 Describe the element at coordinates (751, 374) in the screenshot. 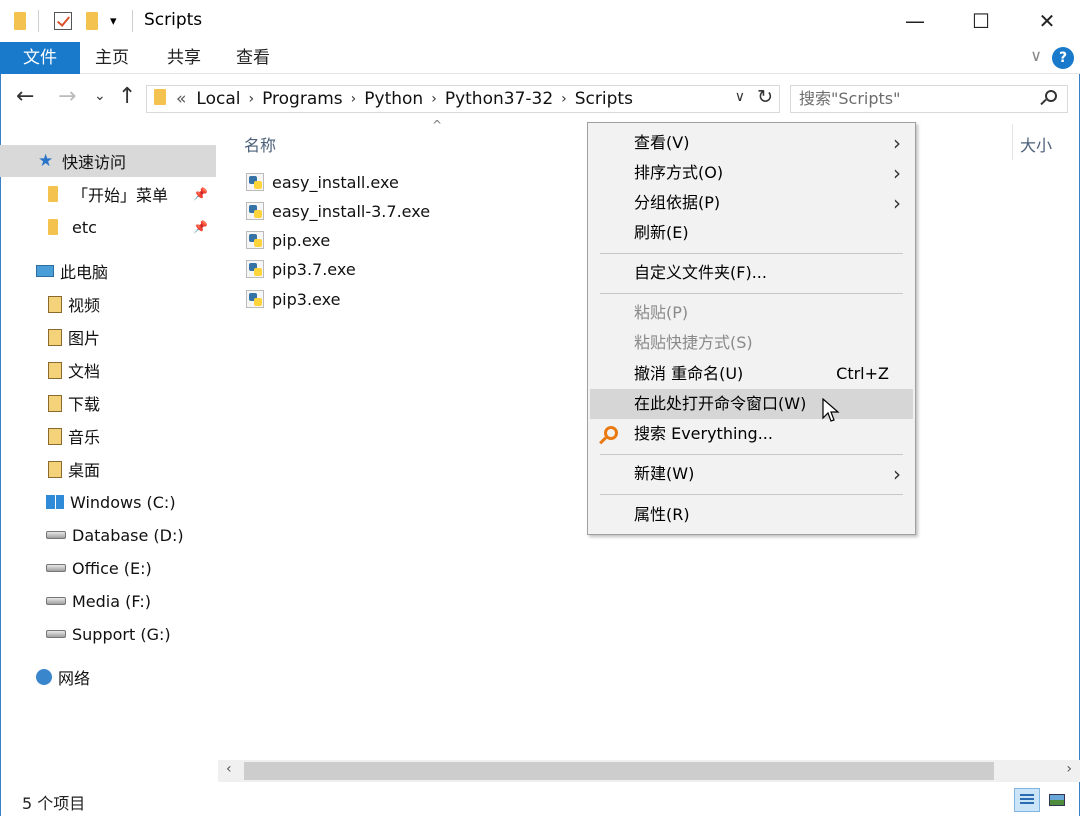

I see `menu-item-undo-rename: 撤消 重命名(U) Ctrl+Z` at that location.